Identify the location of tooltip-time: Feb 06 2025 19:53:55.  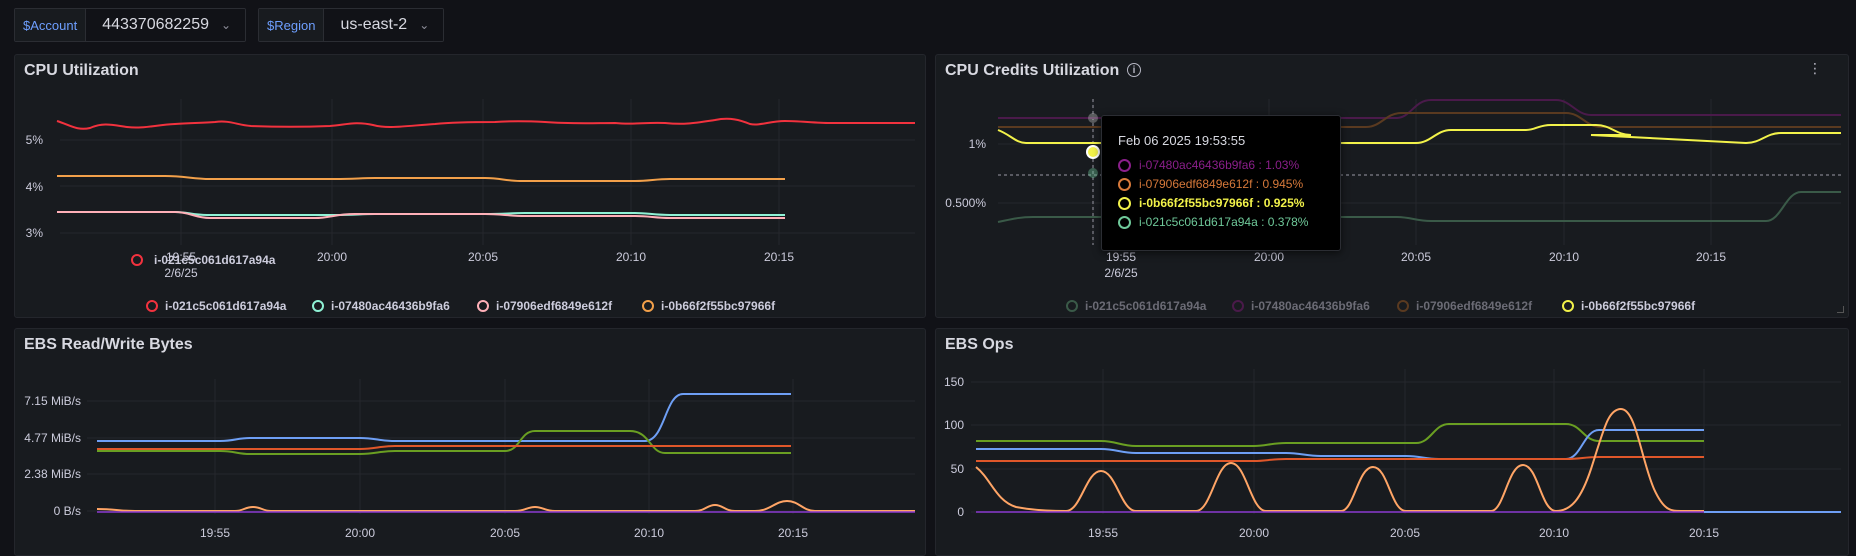
(1182, 140).